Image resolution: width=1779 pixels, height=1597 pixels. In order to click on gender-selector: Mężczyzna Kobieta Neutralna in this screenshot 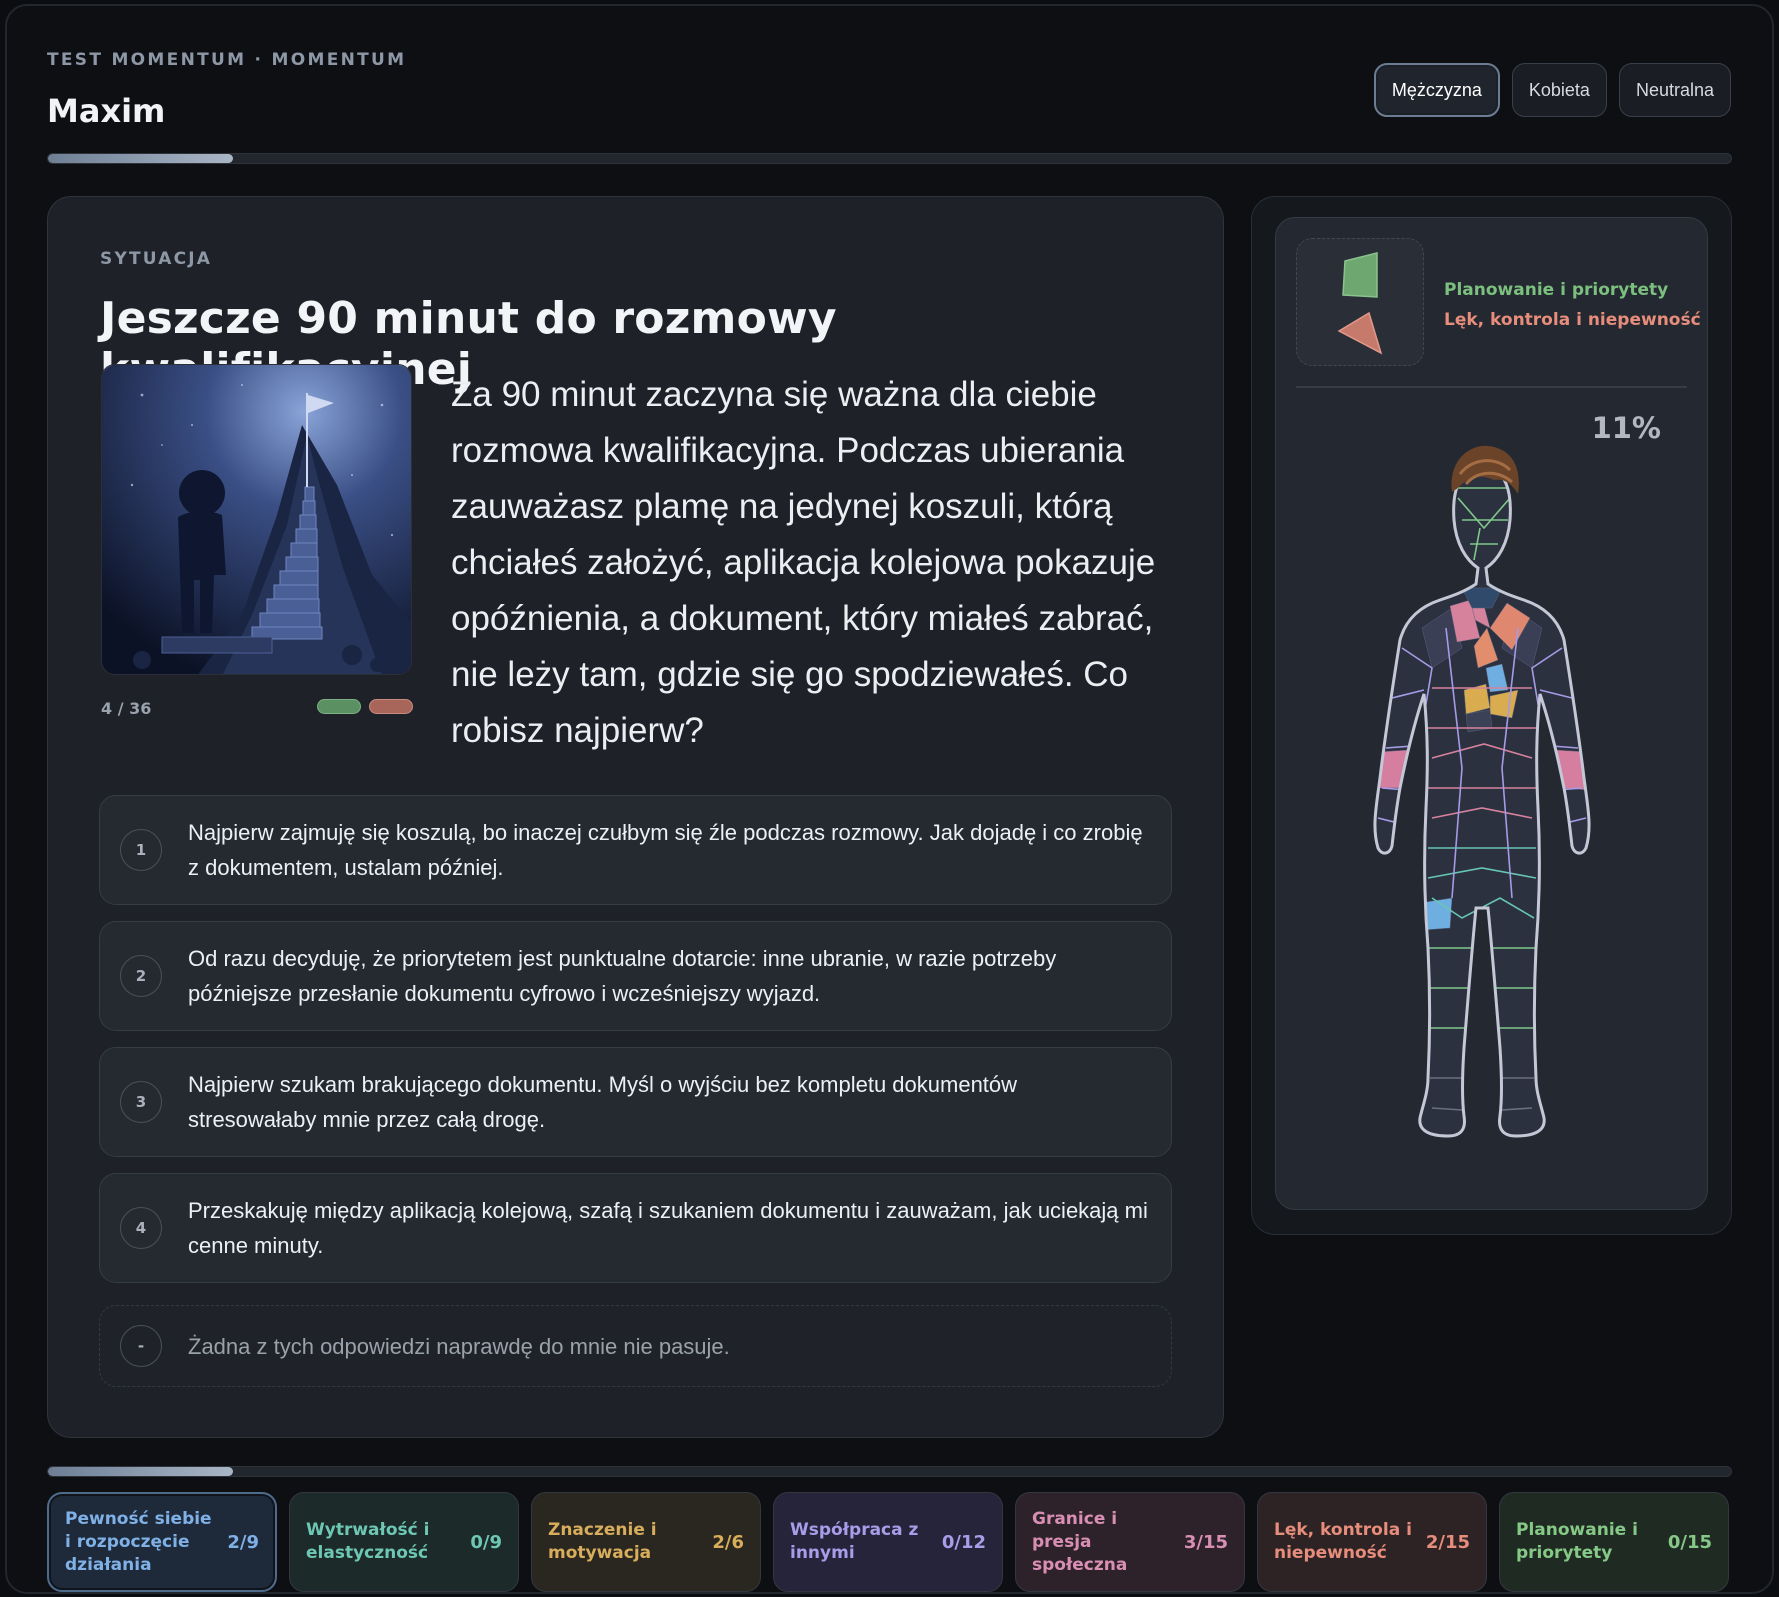, I will do `click(1552, 90)`.